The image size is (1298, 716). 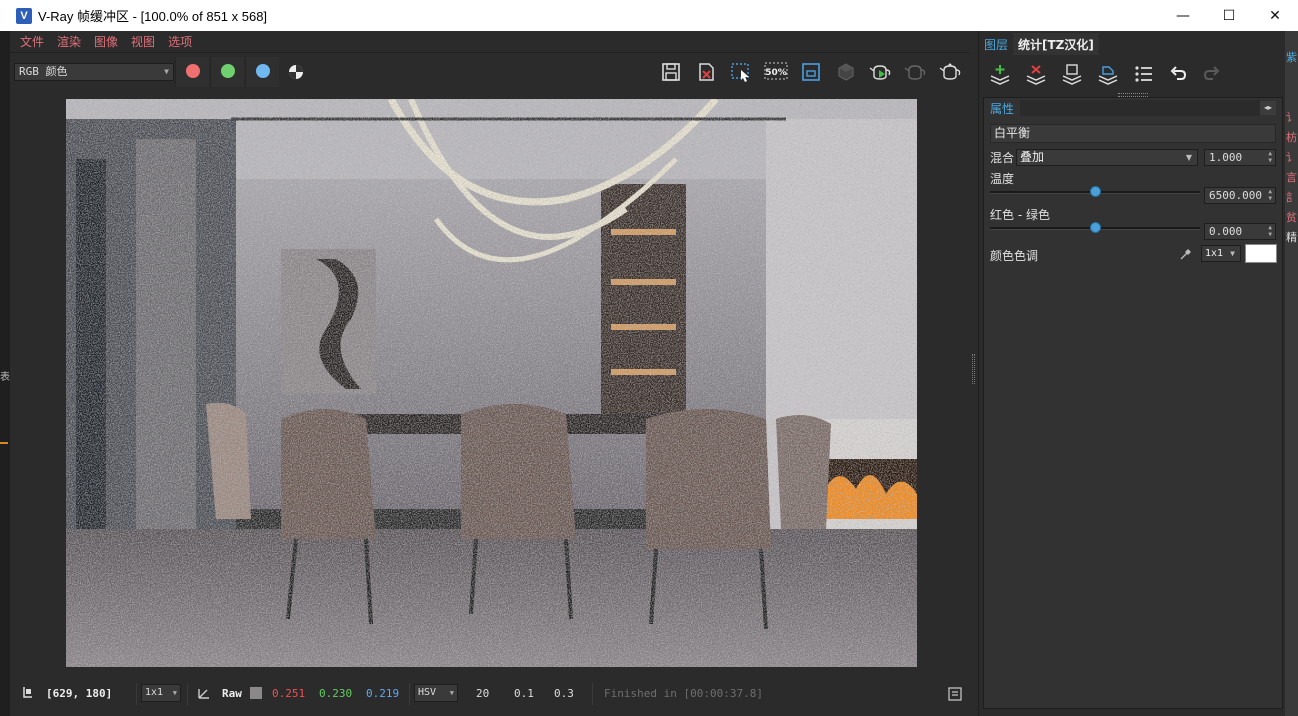 What do you see at coordinates (1240, 157) in the screenshot?
I see `blend-amount-spinner: 1.000 ▲ ▼` at bounding box center [1240, 157].